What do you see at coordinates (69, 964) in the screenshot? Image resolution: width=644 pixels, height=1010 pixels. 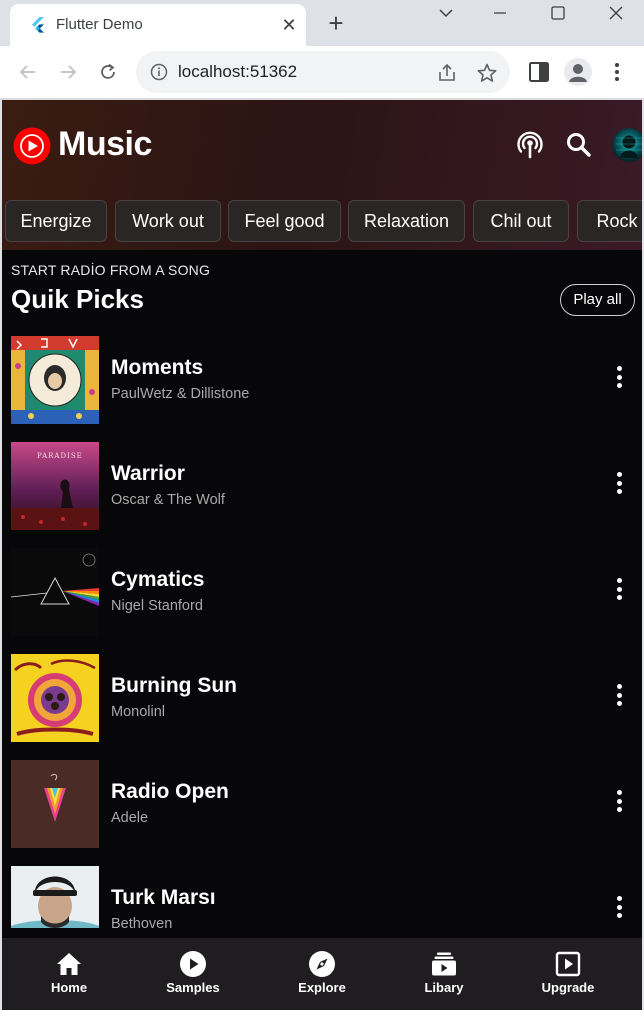 I see `home-icon` at bounding box center [69, 964].